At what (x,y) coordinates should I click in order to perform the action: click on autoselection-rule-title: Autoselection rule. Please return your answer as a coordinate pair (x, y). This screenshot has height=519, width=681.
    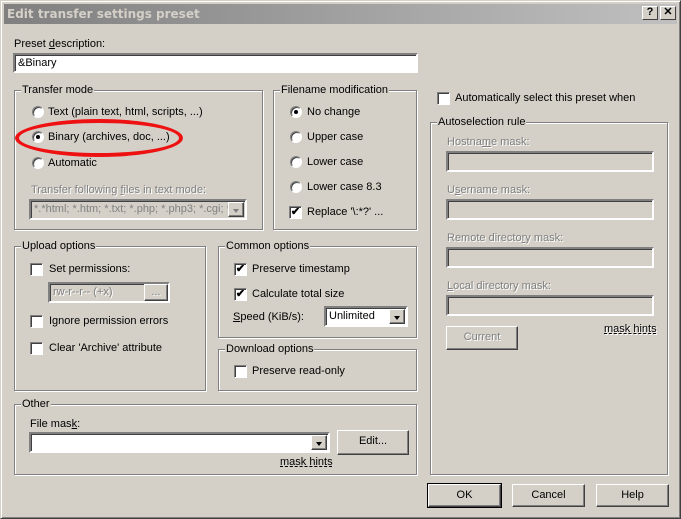
    Looking at the image, I should click on (482, 122).